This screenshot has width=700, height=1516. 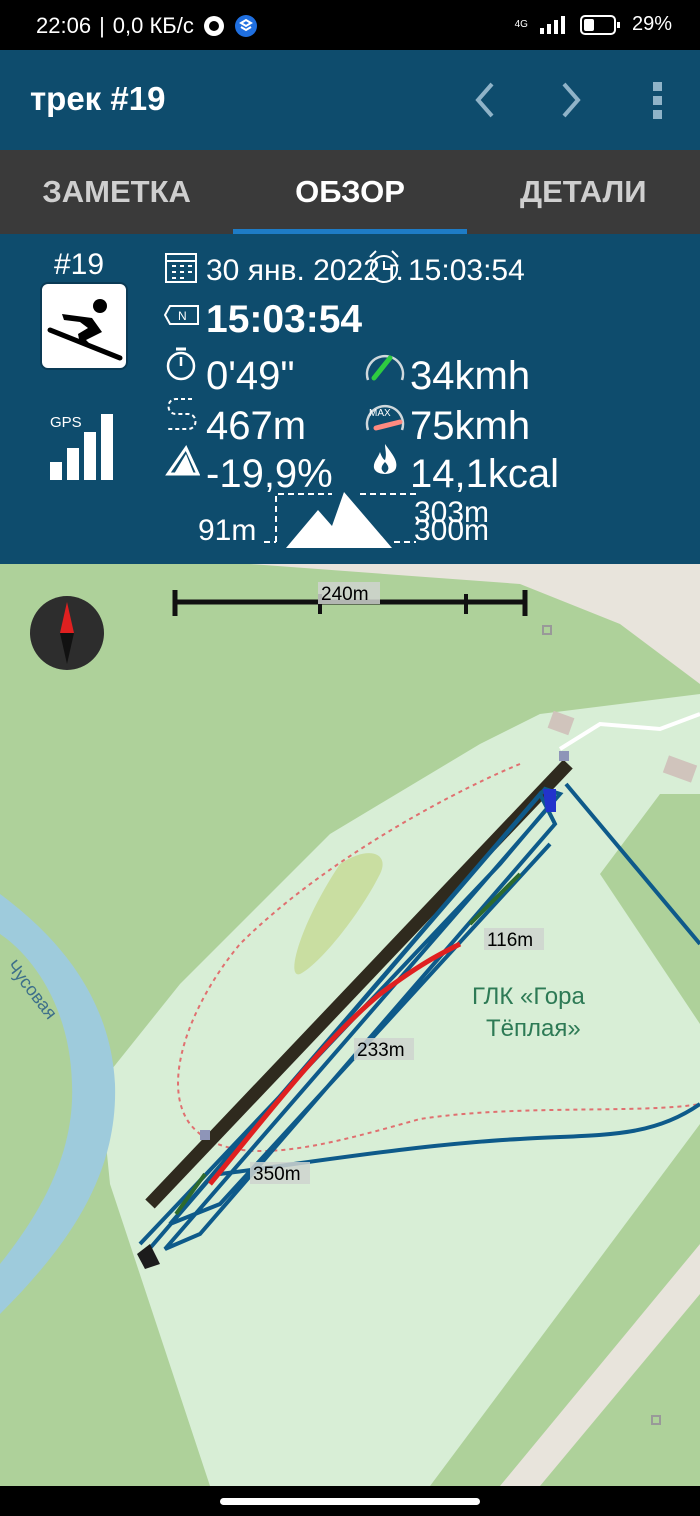 What do you see at coordinates (484, 474) in the screenshot?
I see `calories-value: 14,1kcal` at bounding box center [484, 474].